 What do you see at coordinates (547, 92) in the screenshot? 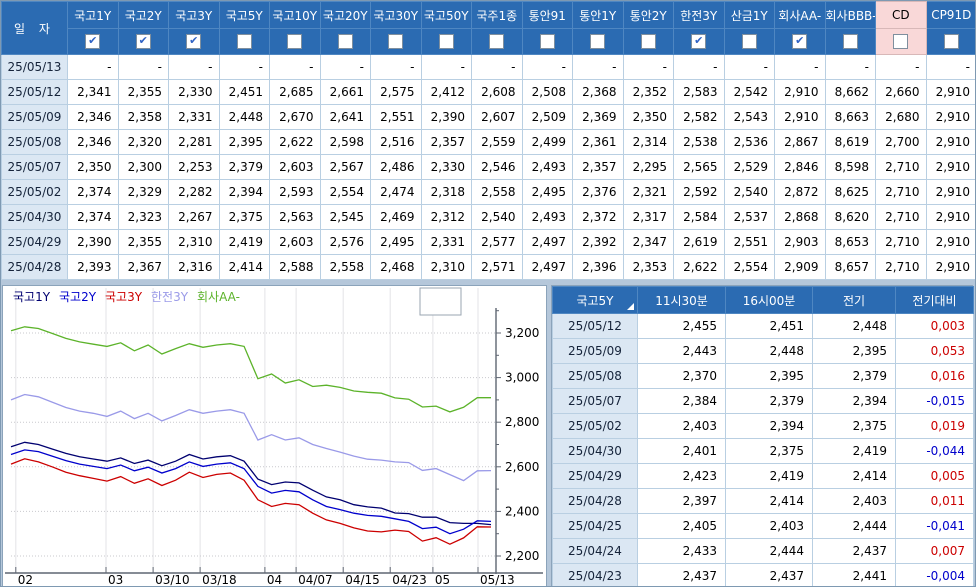
I see `yield-value-cell: 2,508` at bounding box center [547, 92].